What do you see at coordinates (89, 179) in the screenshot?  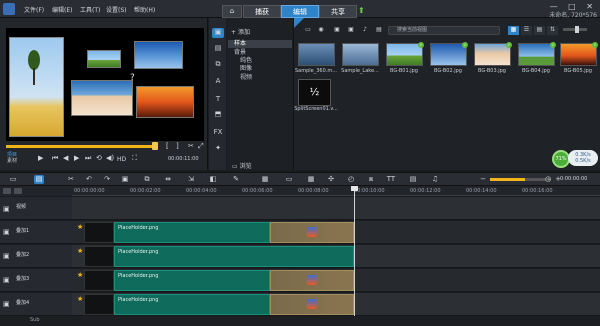 I see `undo-icon: ↶` at bounding box center [89, 179].